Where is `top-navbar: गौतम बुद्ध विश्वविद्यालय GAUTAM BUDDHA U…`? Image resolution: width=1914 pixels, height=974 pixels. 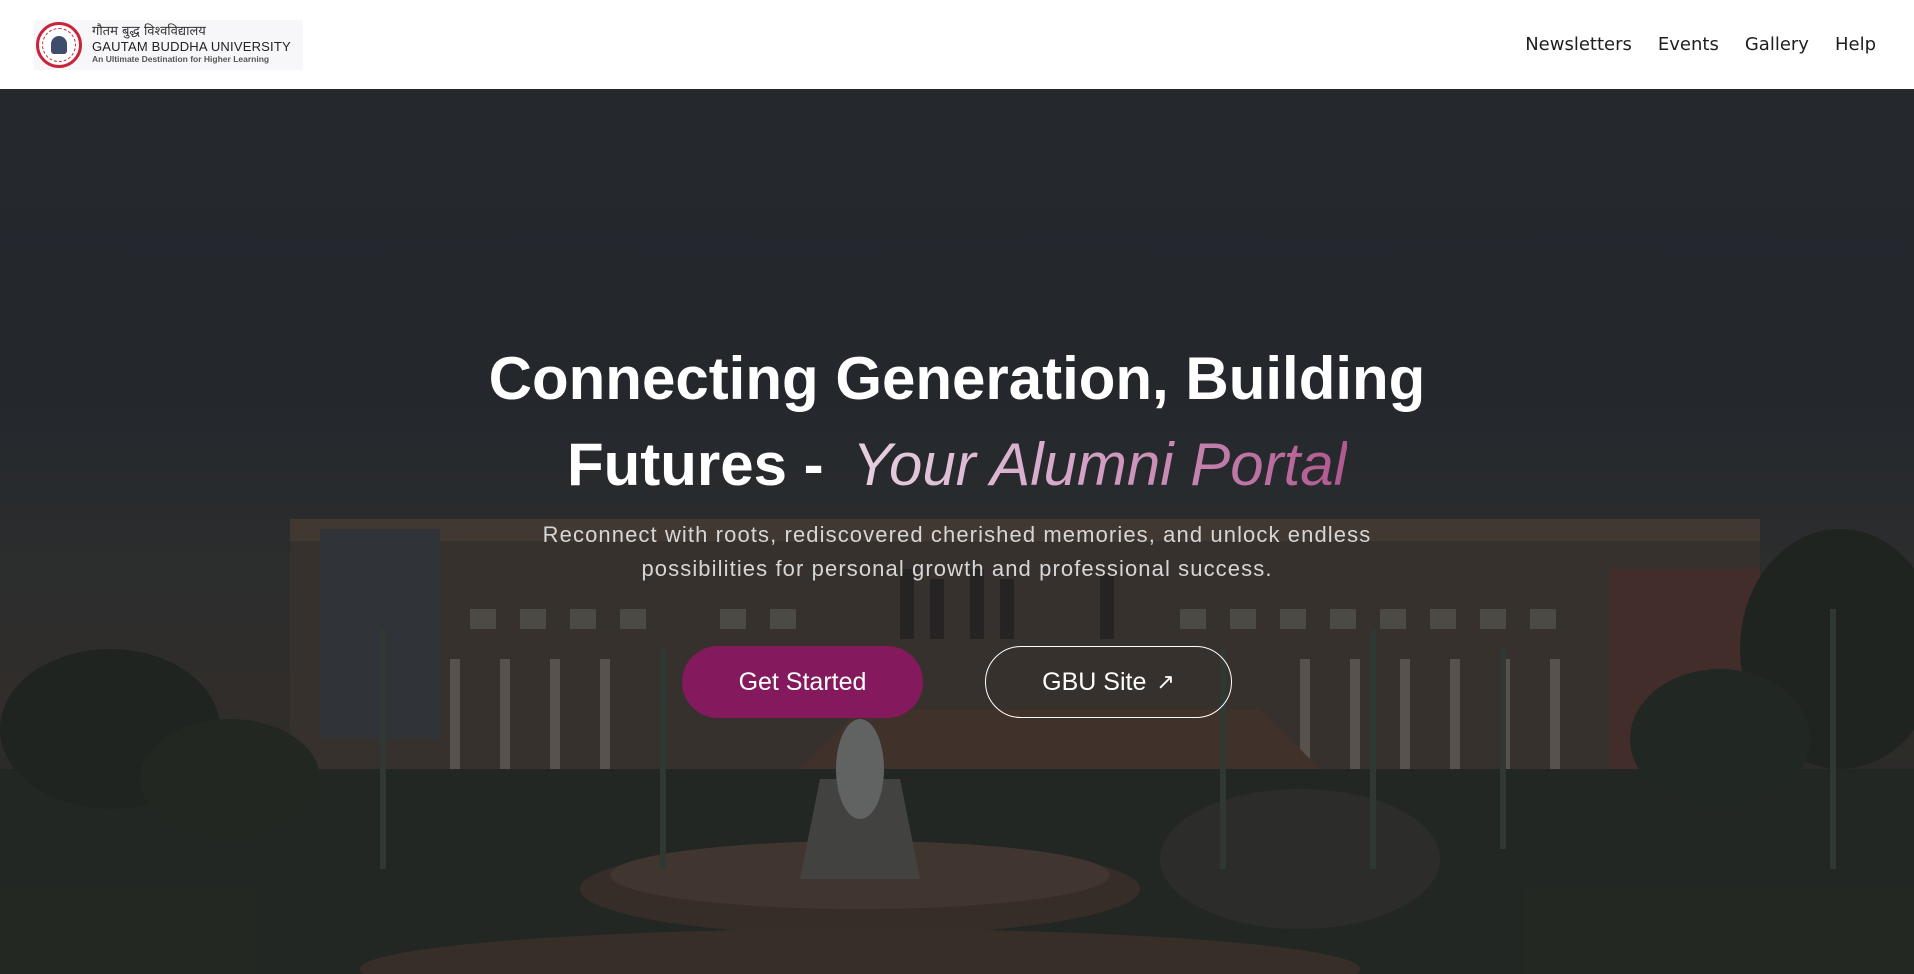
top-navbar: गौतम बुद्ध विश्वविद्यालय GAUTAM BUDDHA U… is located at coordinates (957, 44).